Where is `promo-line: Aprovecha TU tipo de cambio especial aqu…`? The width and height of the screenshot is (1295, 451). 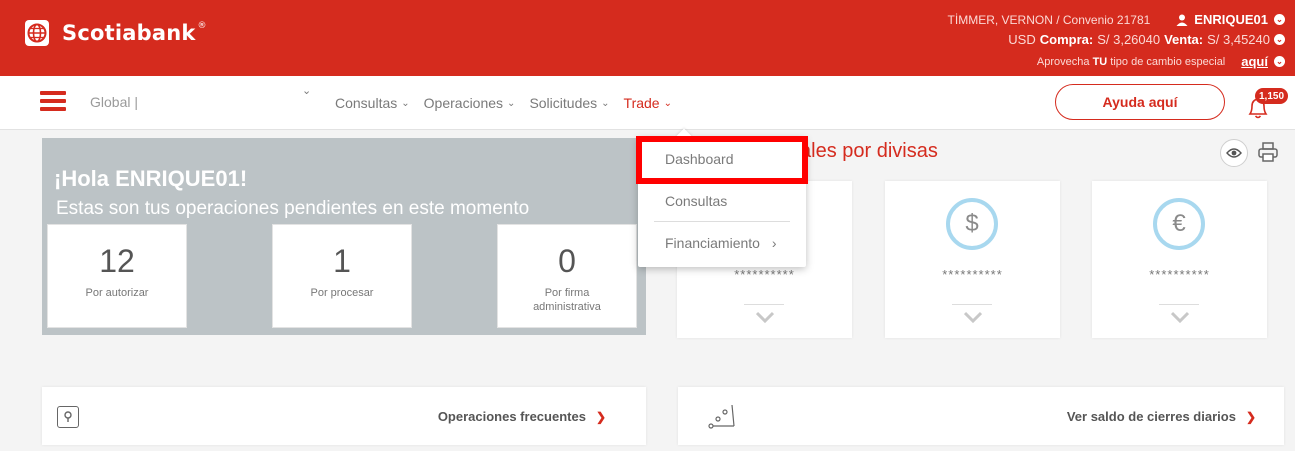
promo-line: Aprovecha TU tipo de cambio especial aqu… is located at coordinates (1161, 61).